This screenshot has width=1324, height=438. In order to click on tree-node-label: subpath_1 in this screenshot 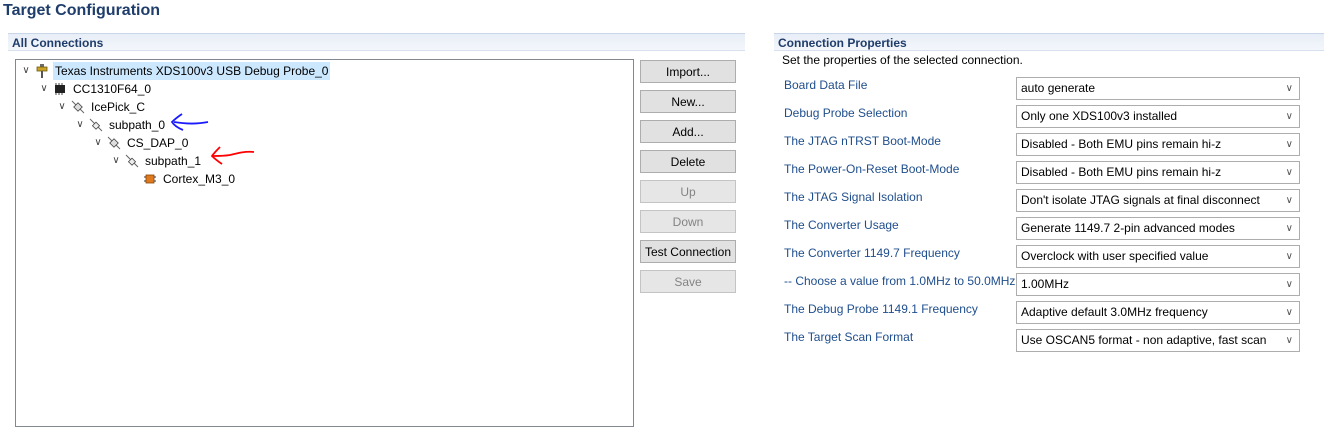, I will do `click(173, 161)`.